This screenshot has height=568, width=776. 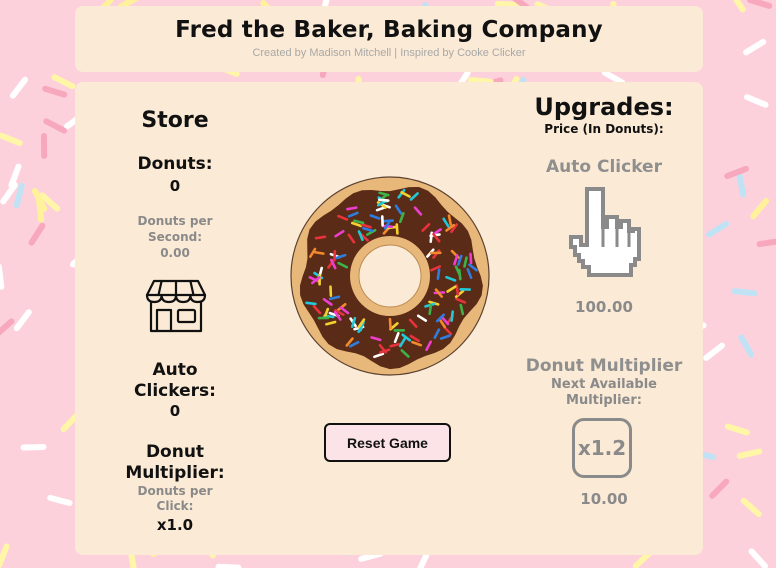 I want to click on next-multiplier-label-line2: Multiplier:, so click(x=604, y=400).